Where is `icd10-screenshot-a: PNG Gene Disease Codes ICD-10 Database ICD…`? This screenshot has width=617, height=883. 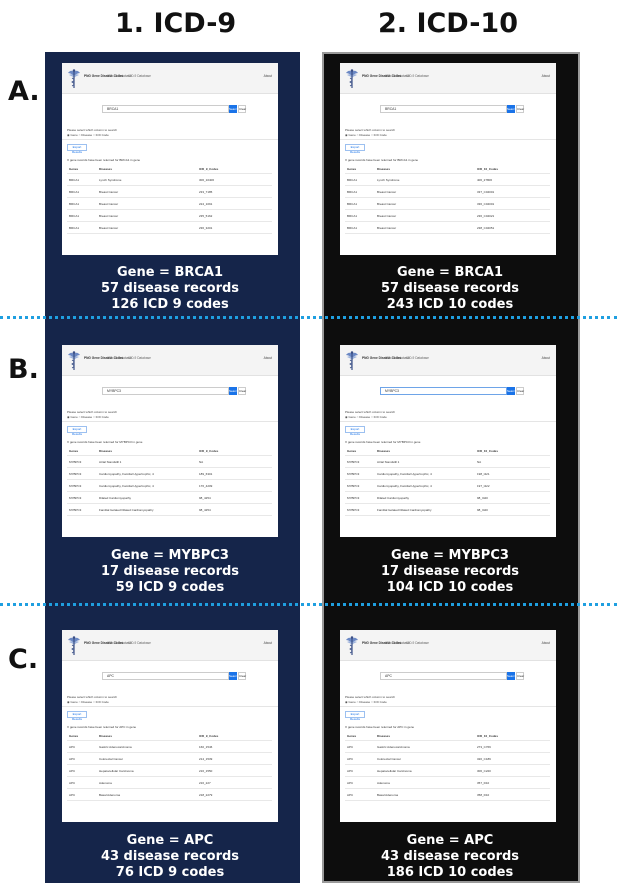
icd10-screenshot-a: PNG Gene Disease Codes ICD-10 Database ICD… is located at coordinates (448, 159).